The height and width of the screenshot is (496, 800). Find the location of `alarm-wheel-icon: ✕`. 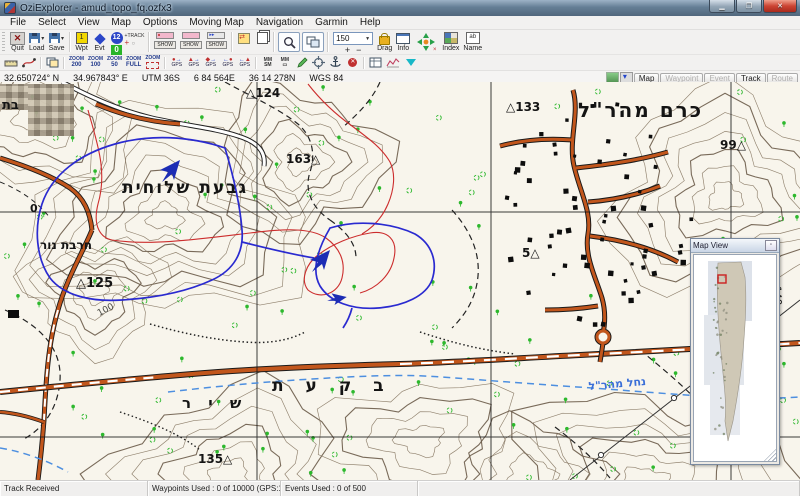

alarm-wheel-icon: ✕ is located at coordinates (353, 62).